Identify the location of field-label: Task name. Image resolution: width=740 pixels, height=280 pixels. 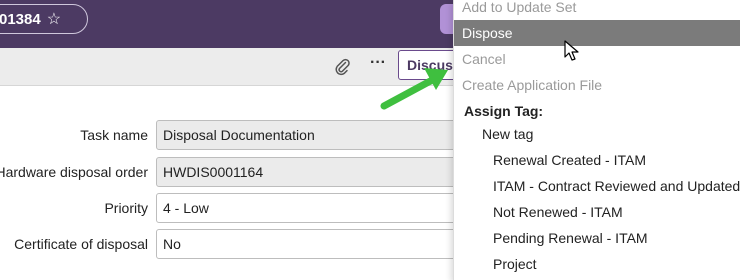
(114, 135).